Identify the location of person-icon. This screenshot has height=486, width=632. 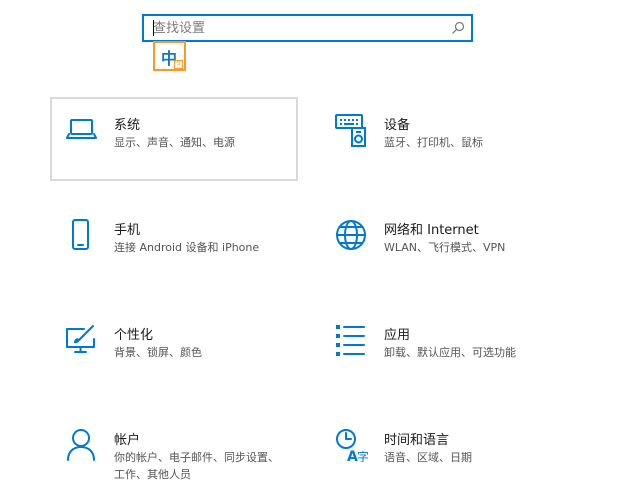
(81, 445).